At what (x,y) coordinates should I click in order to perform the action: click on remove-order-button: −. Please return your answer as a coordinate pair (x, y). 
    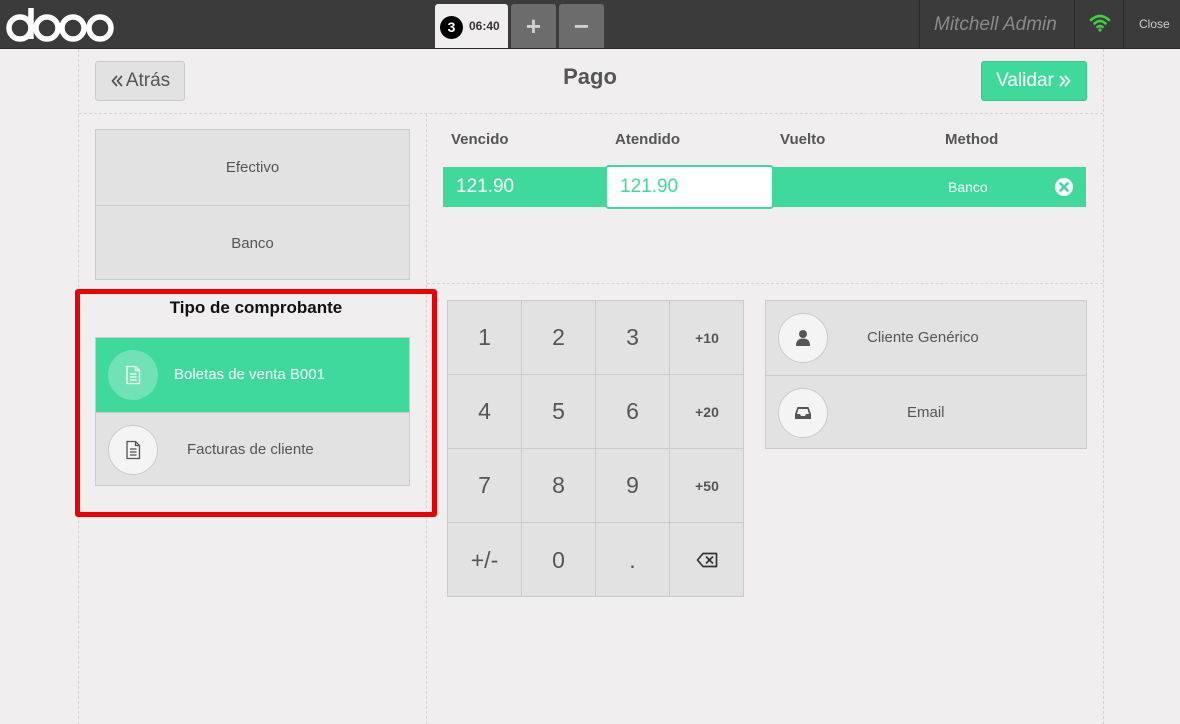
    Looking at the image, I should click on (581, 26).